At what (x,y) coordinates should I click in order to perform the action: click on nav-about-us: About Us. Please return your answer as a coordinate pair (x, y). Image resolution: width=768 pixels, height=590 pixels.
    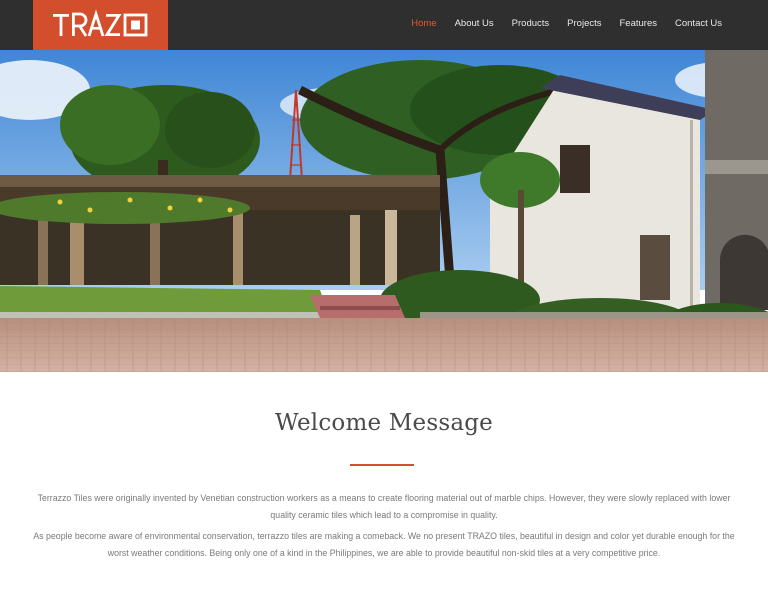
    Looking at the image, I should click on (474, 23).